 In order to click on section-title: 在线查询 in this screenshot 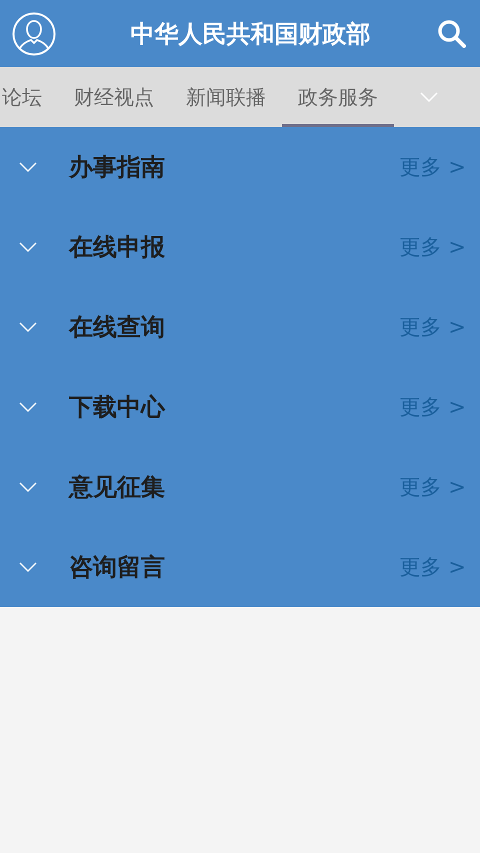, I will do `click(234, 327)`.